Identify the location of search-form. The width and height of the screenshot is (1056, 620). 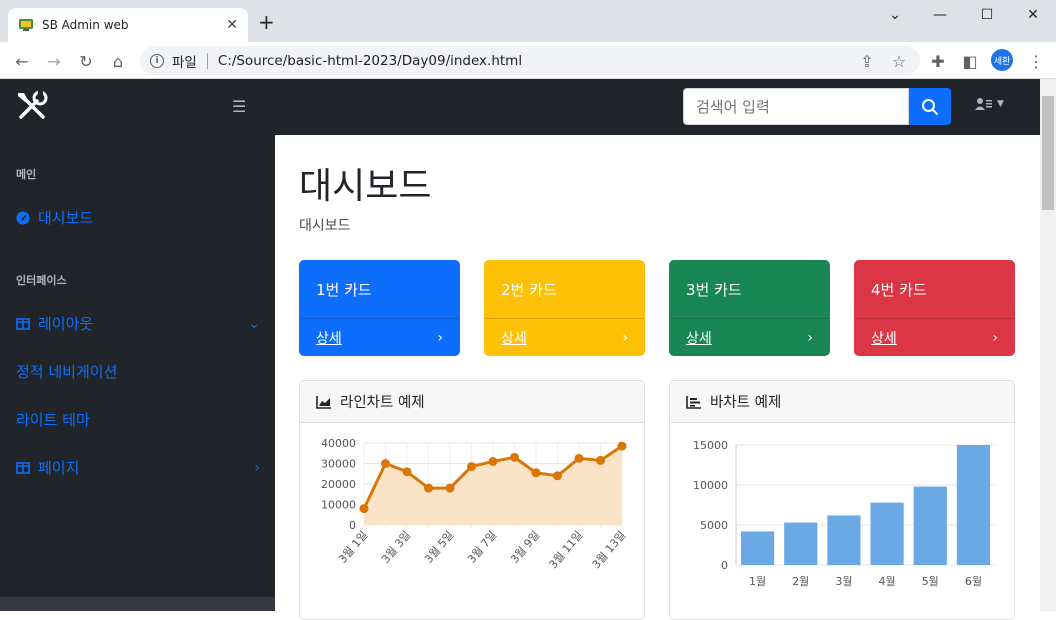
(817, 106).